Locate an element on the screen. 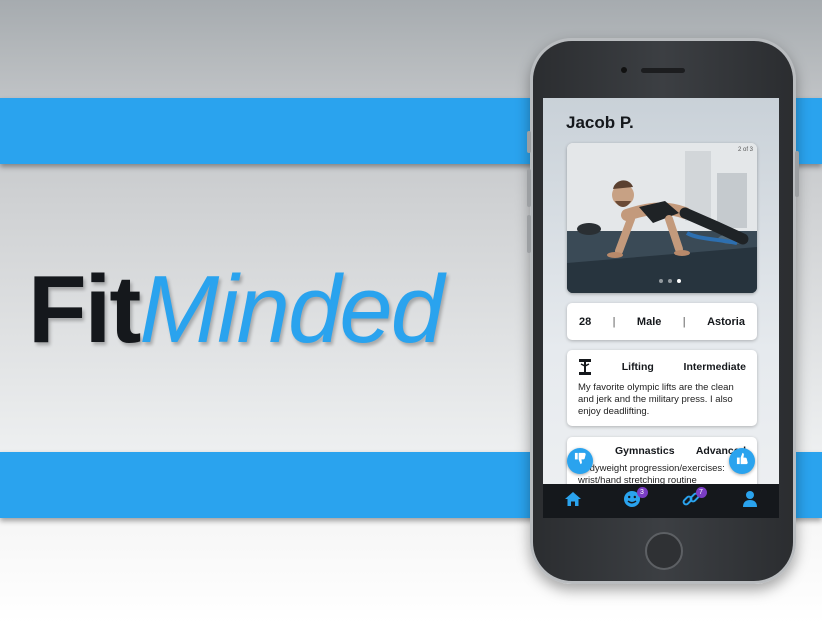  profile-stats-card: 28 | Male | Astoria is located at coordinates (662, 321).